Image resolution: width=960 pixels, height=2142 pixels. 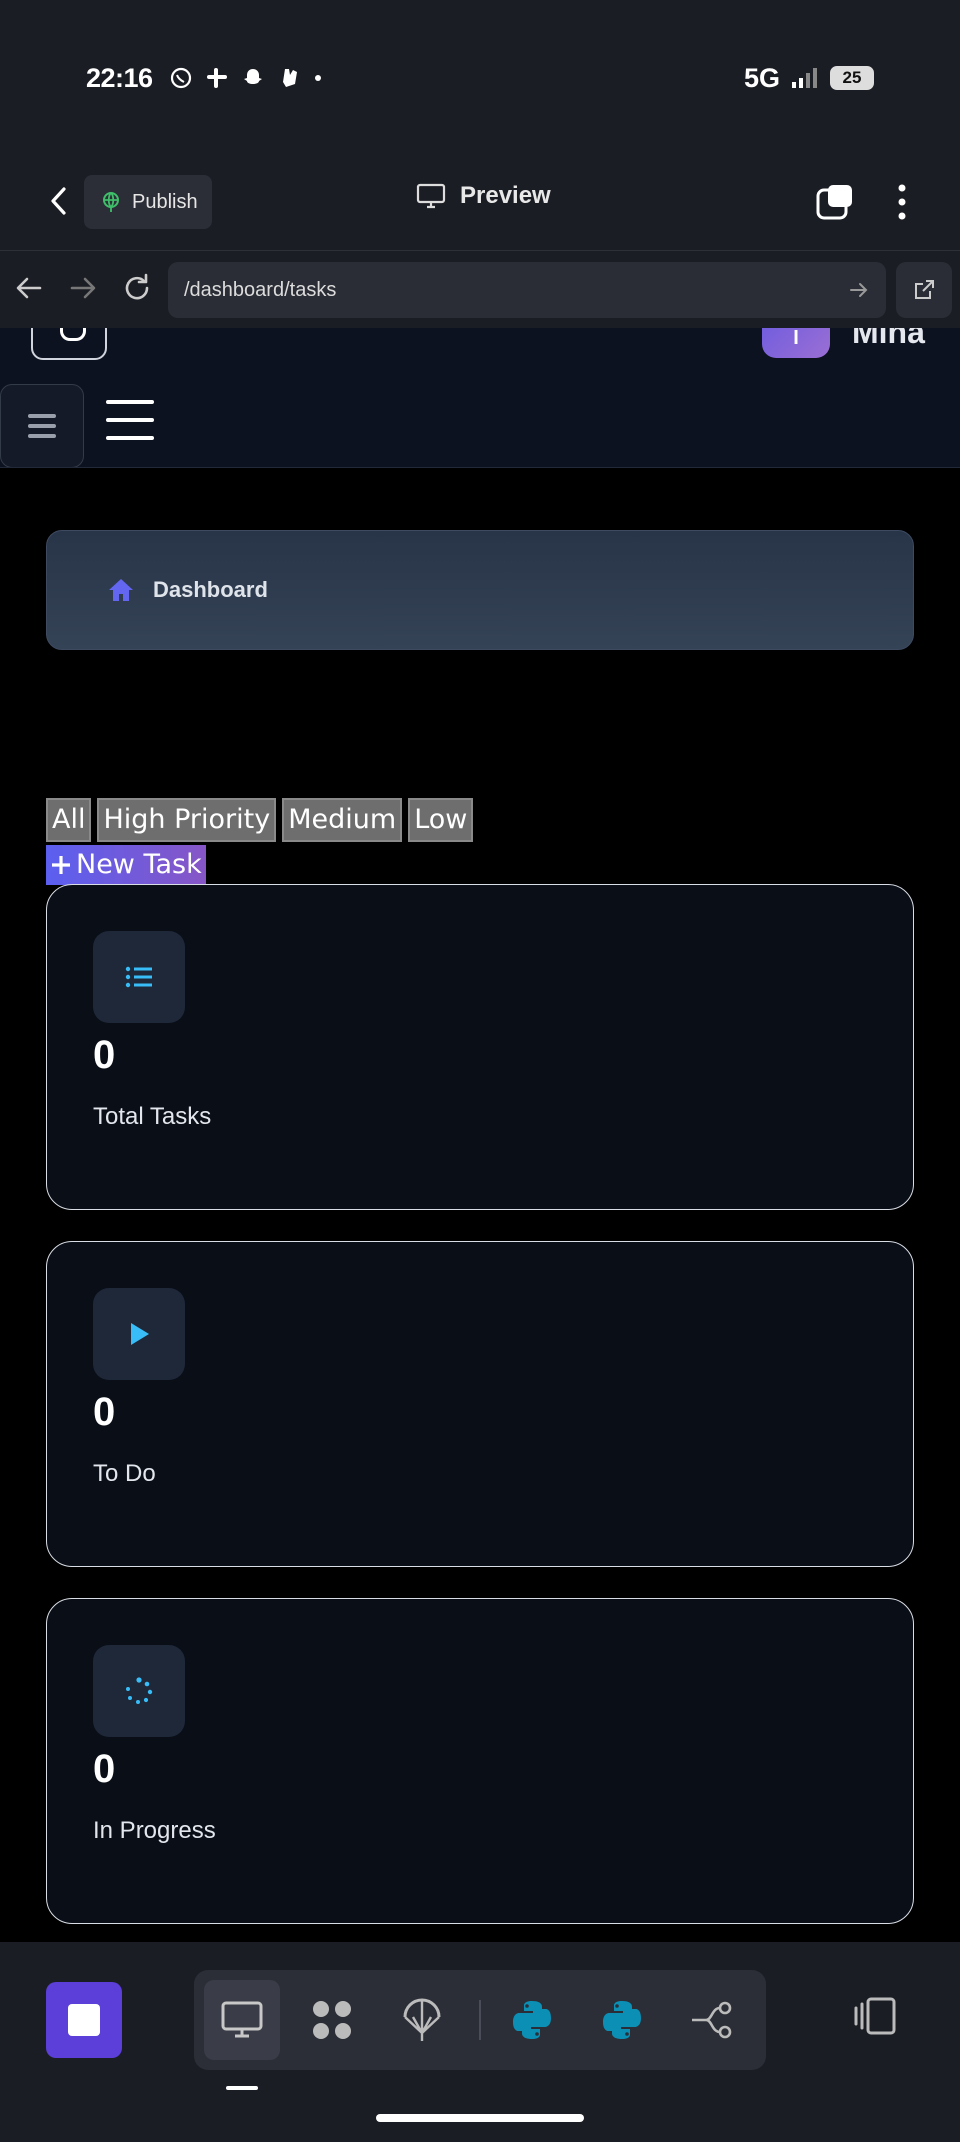 I want to click on signal-icon, so click(x=804, y=78).